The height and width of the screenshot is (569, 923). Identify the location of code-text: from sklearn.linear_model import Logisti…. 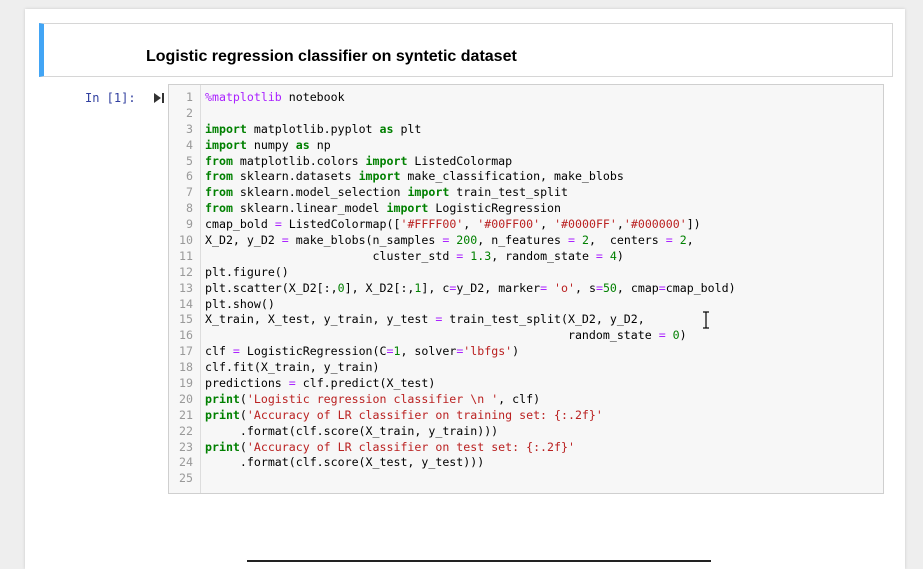
(377, 209).